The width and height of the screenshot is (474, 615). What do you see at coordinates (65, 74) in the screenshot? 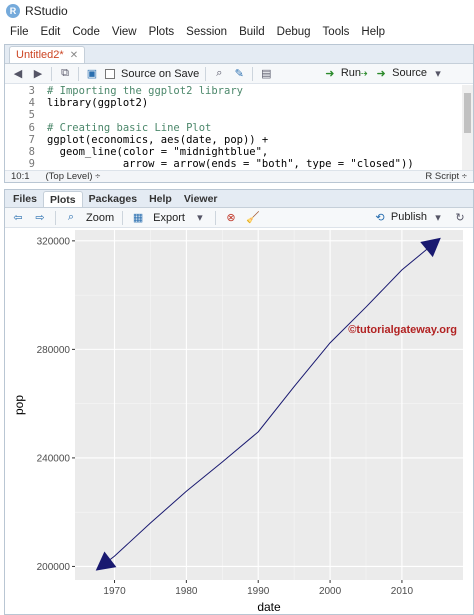
I see `show-in-window-icon: ⧉` at bounding box center [65, 74].